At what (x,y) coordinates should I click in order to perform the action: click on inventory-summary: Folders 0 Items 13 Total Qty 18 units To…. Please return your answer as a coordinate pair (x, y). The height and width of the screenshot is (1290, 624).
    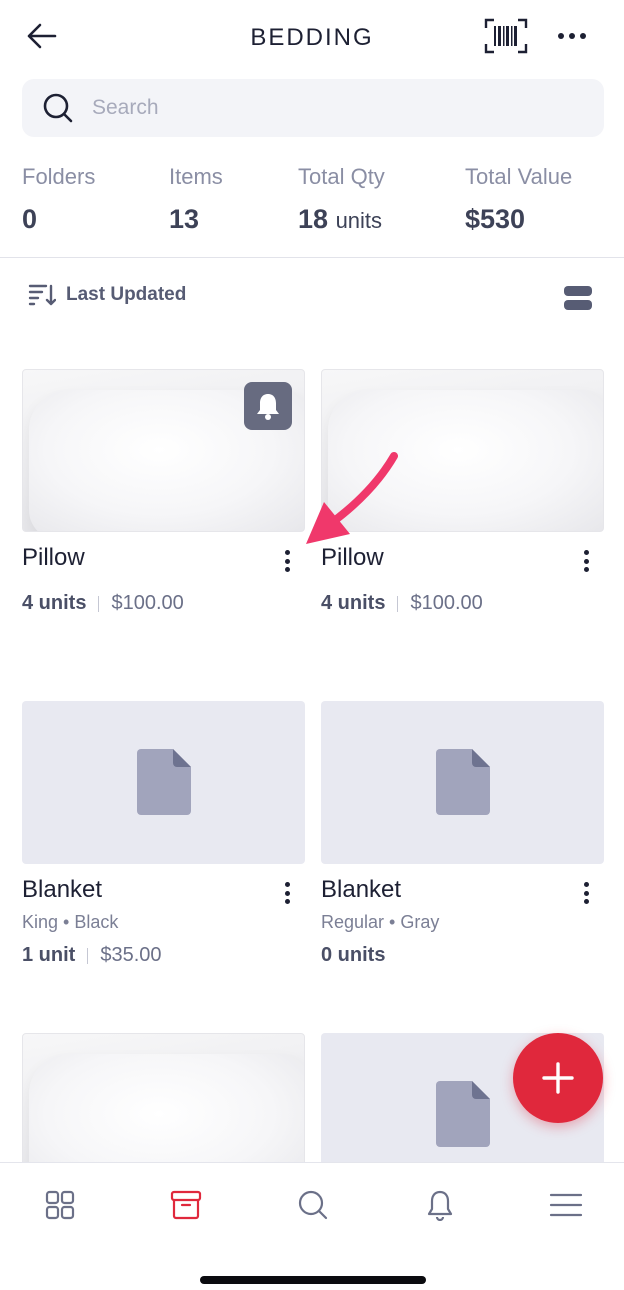
    Looking at the image, I should click on (312, 209).